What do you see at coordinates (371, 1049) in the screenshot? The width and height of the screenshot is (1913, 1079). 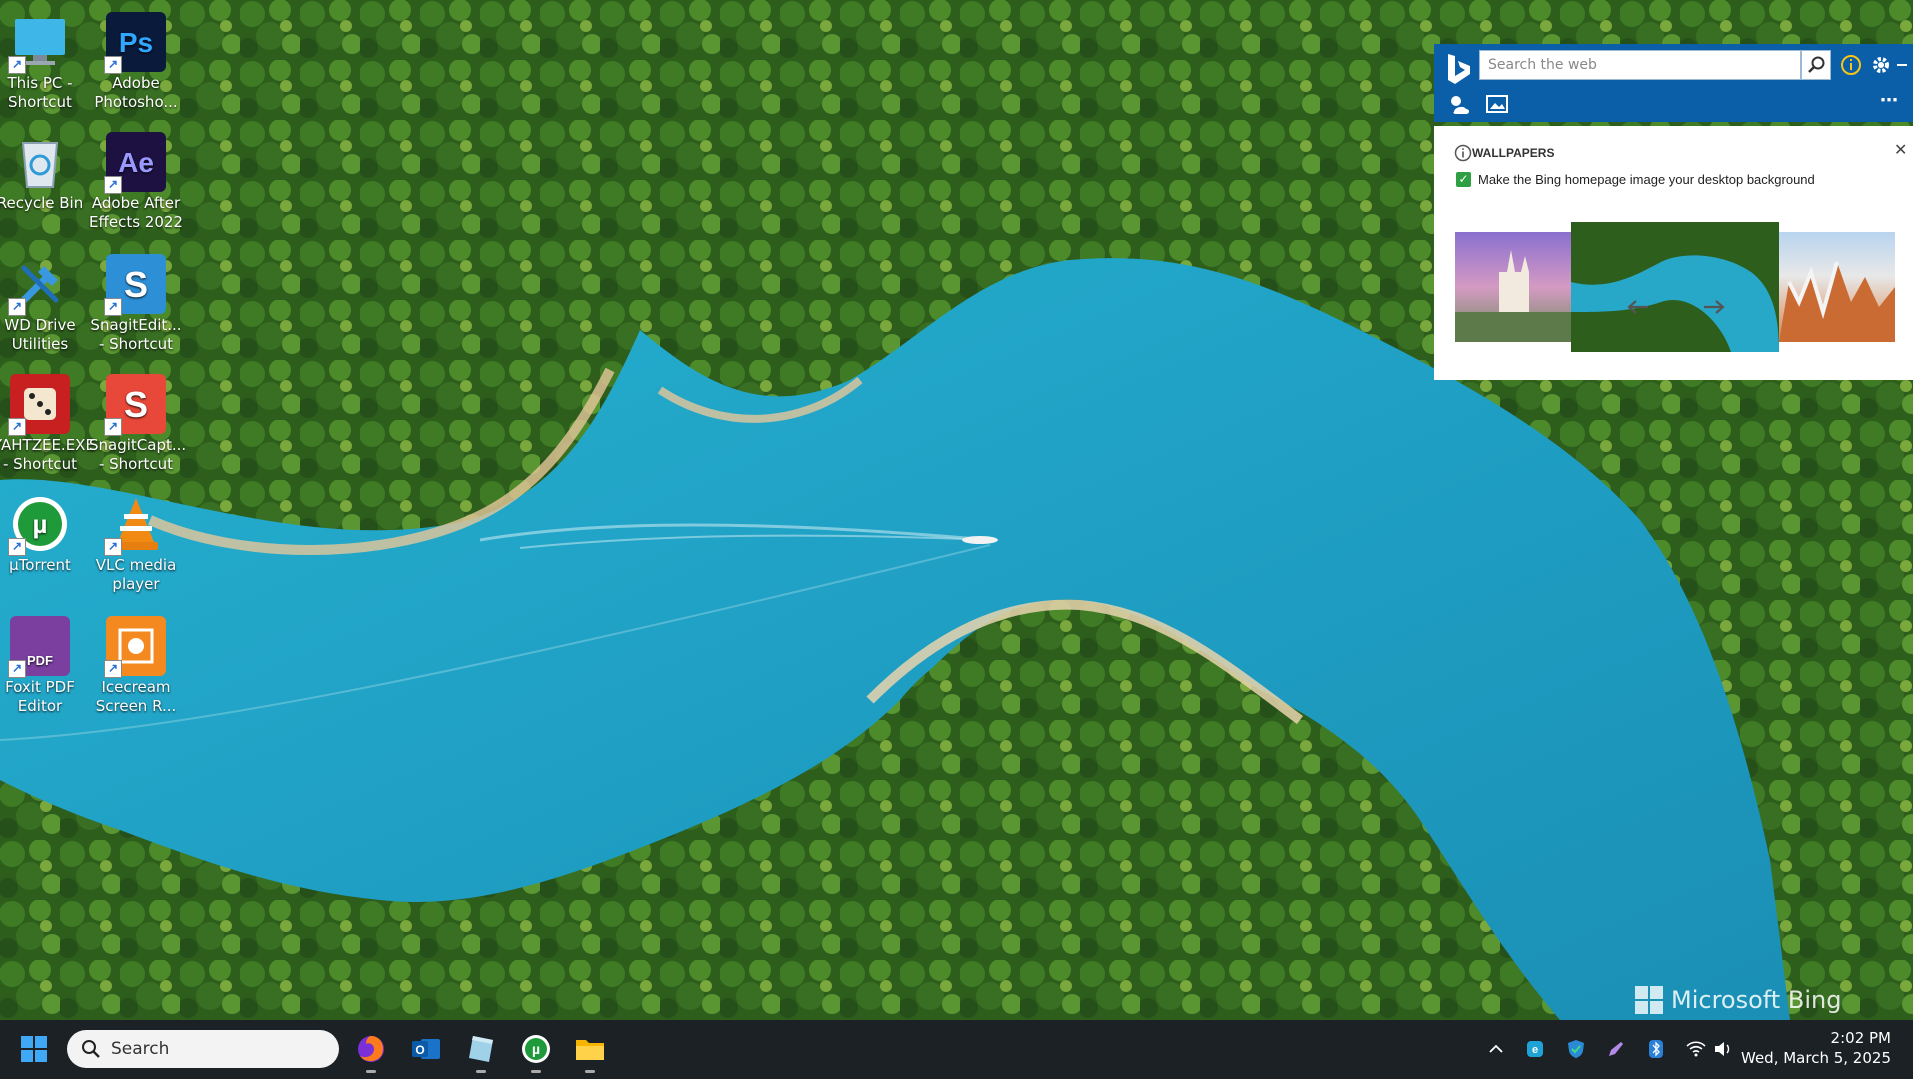 I see `firefox-icon` at bounding box center [371, 1049].